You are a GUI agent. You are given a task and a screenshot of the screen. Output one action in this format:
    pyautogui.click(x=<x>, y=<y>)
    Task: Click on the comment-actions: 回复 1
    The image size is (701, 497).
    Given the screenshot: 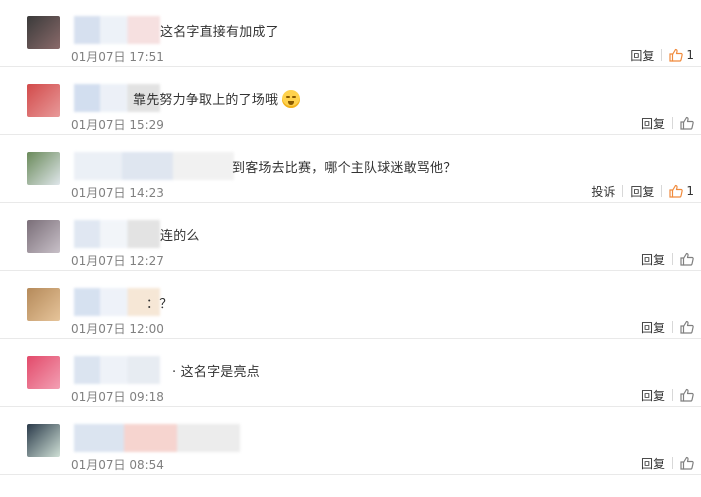 What is the action you would take?
    pyautogui.click(x=662, y=55)
    